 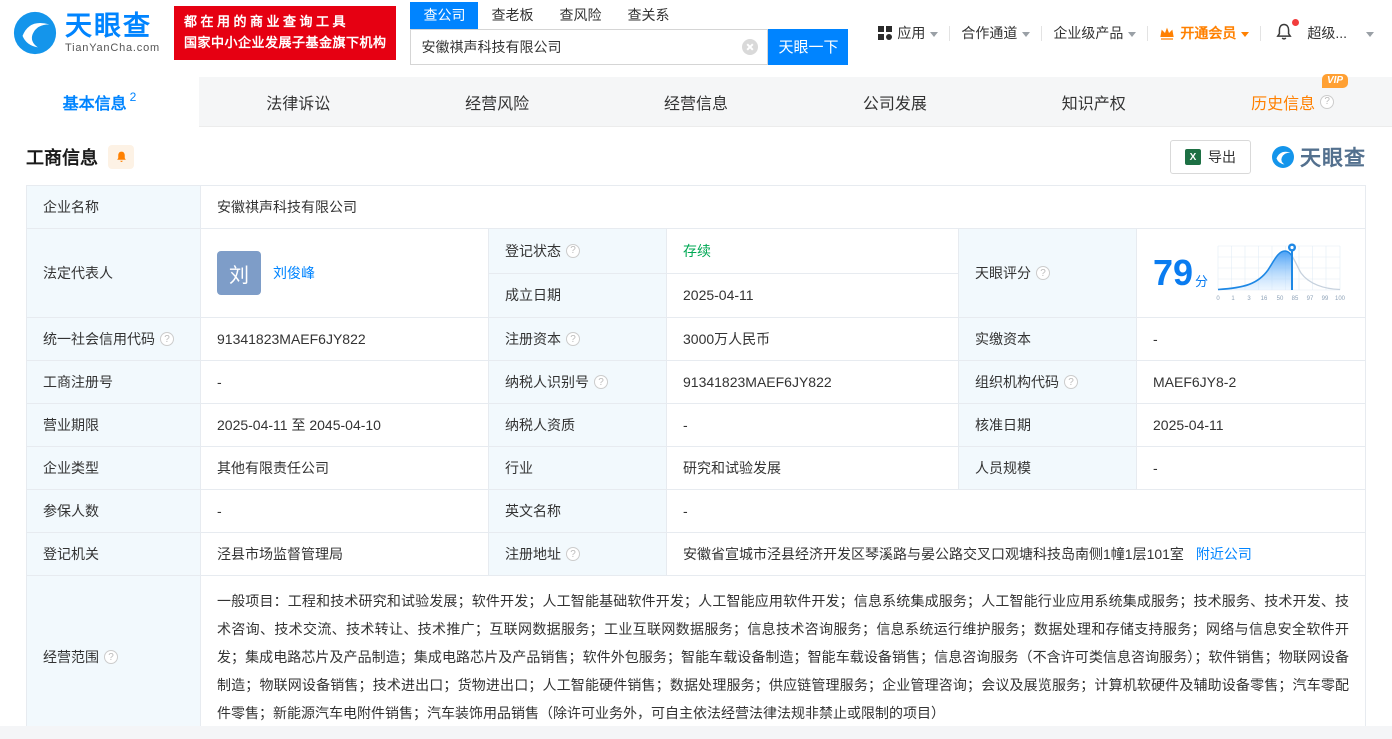 What do you see at coordinates (812, 295) in the screenshot?
I see `est-date-value: 2025-04-11` at bounding box center [812, 295].